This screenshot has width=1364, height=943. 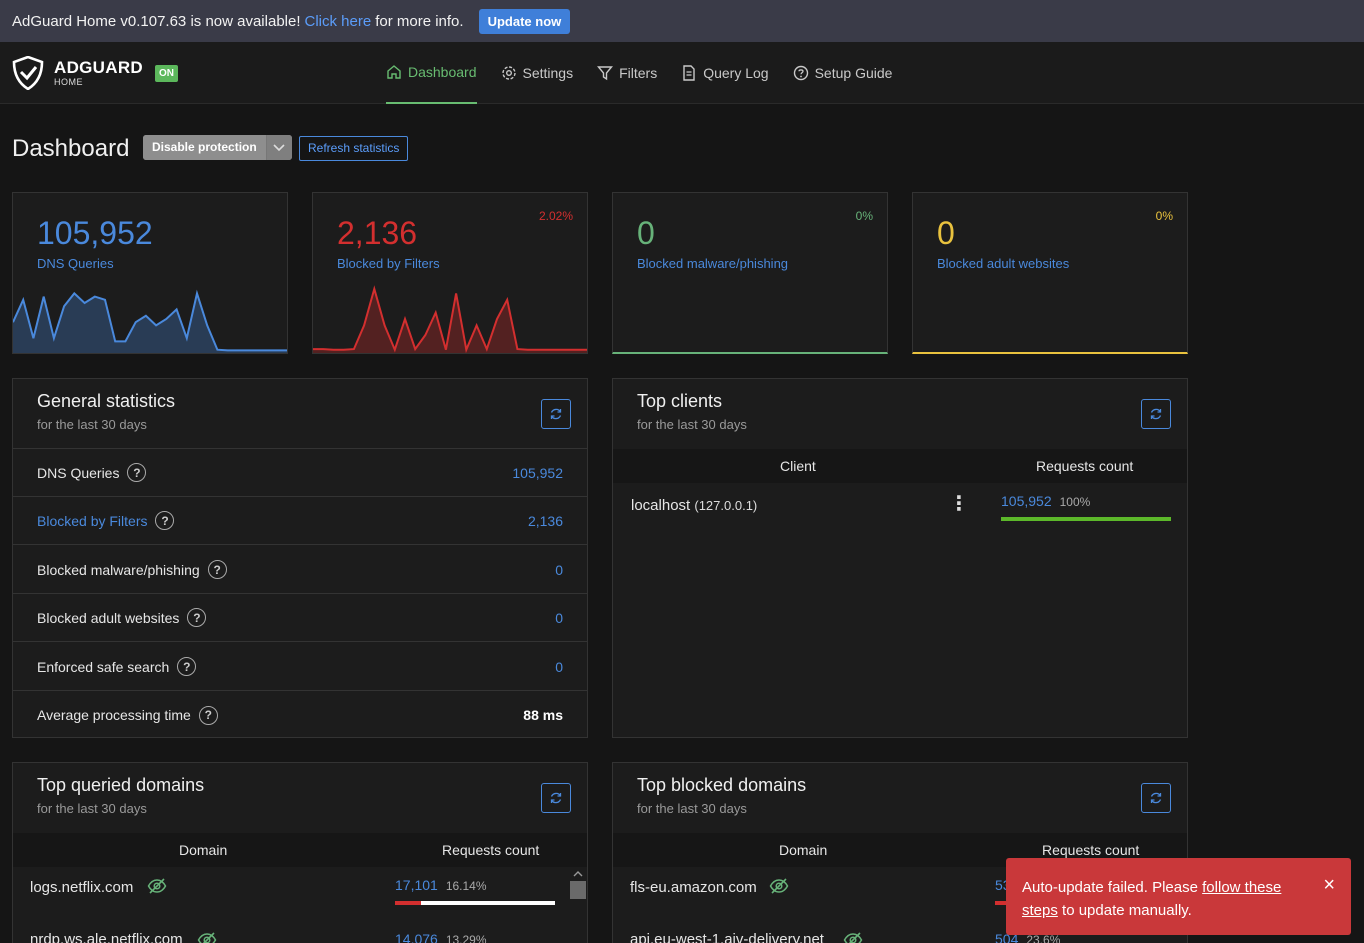 I want to click on home-icon, so click(x=394, y=72).